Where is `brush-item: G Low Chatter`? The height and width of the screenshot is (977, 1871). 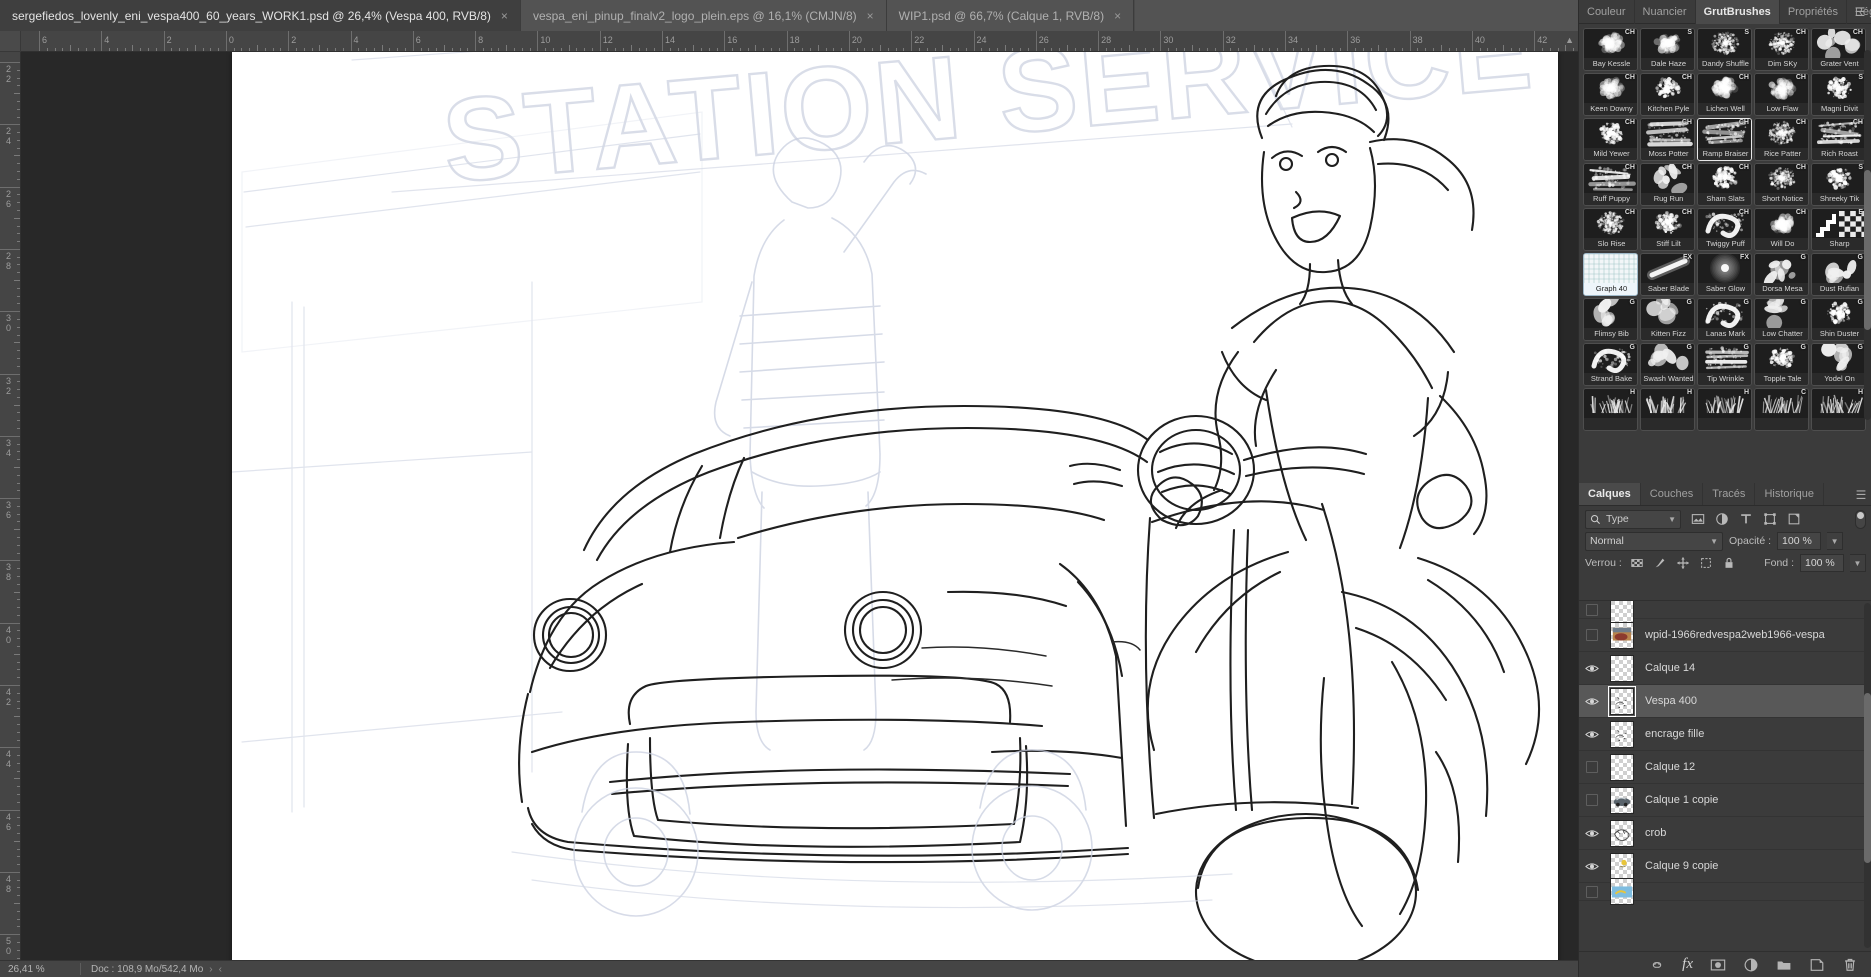
brush-item: G Low Chatter is located at coordinates (1781, 319).